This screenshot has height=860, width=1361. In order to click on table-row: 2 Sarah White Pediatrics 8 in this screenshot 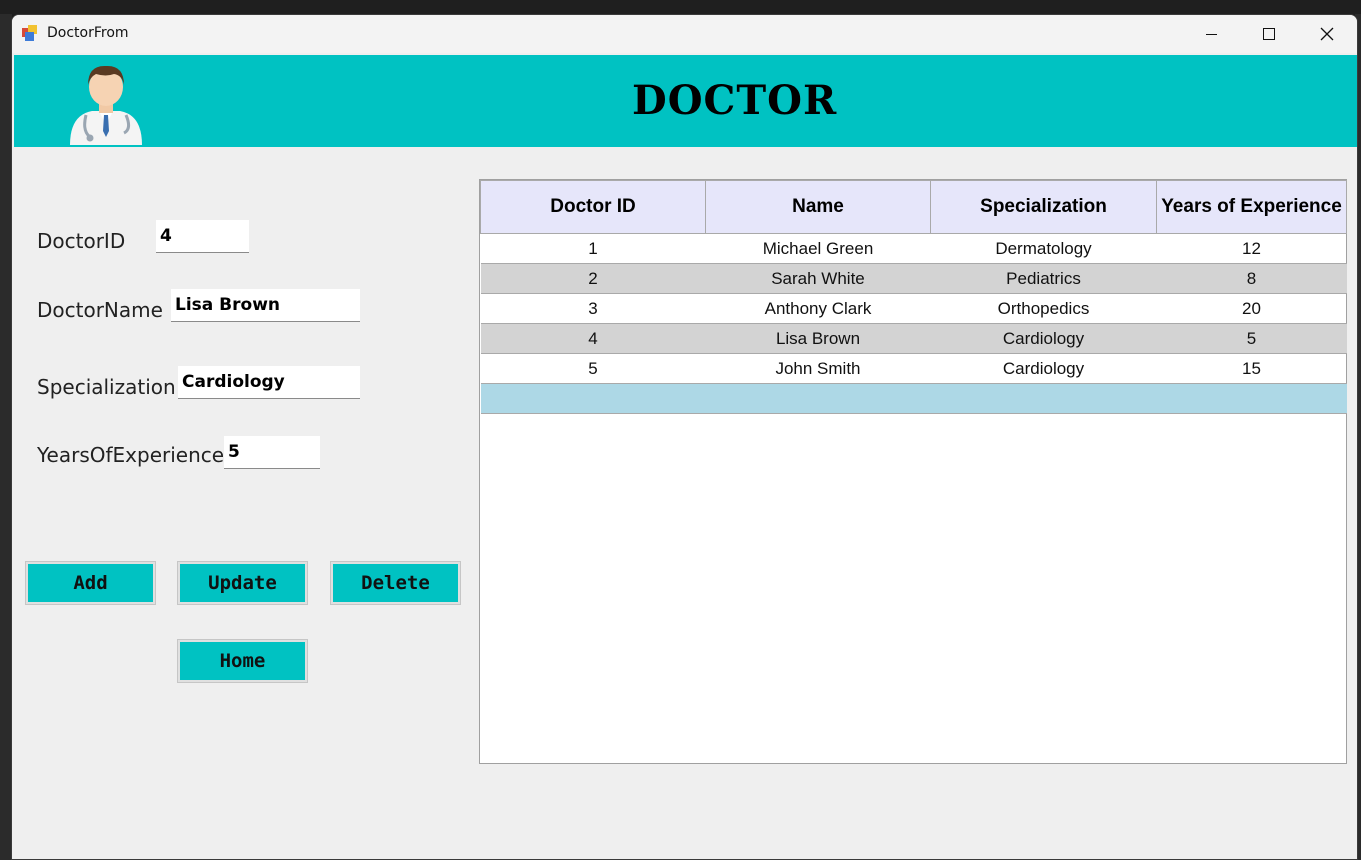, I will do `click(913, 278)`.